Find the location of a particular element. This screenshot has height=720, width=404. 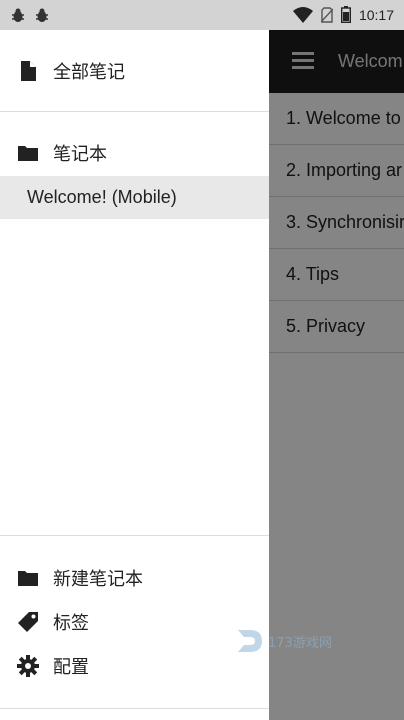

status-bar: 10:17 is located at coordinates (202, 15).